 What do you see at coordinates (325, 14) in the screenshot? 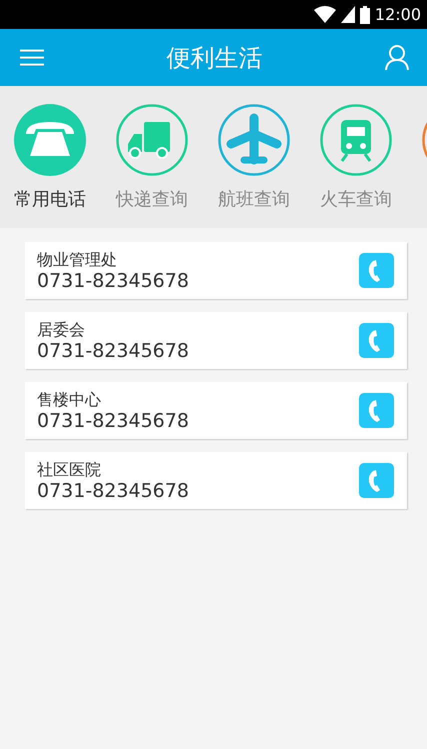
I see `wifi-icon` at bounding box center [325, 14].